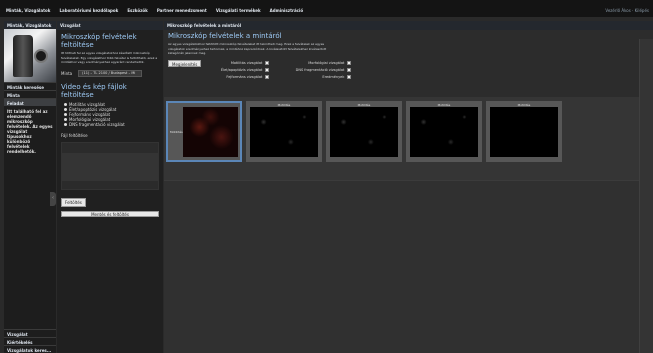 This screenshot has height=353, width=653. Describe the element at coordinates (241, 70) in the screenshot. I see `check-label: Élet/apoptózis vizsgálat` at that location.